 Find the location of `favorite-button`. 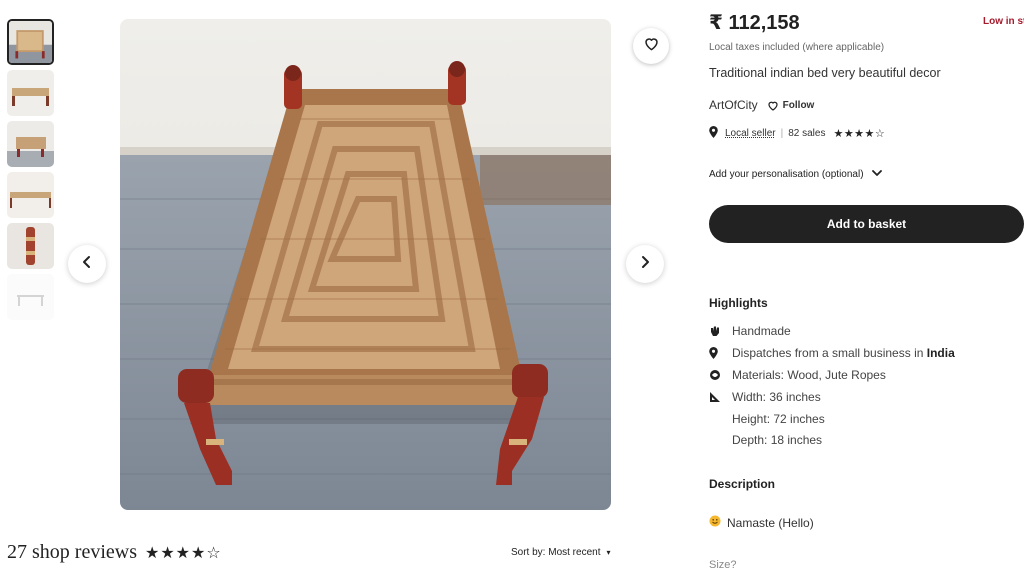

favorite-button is located at coordinates (651, 46).